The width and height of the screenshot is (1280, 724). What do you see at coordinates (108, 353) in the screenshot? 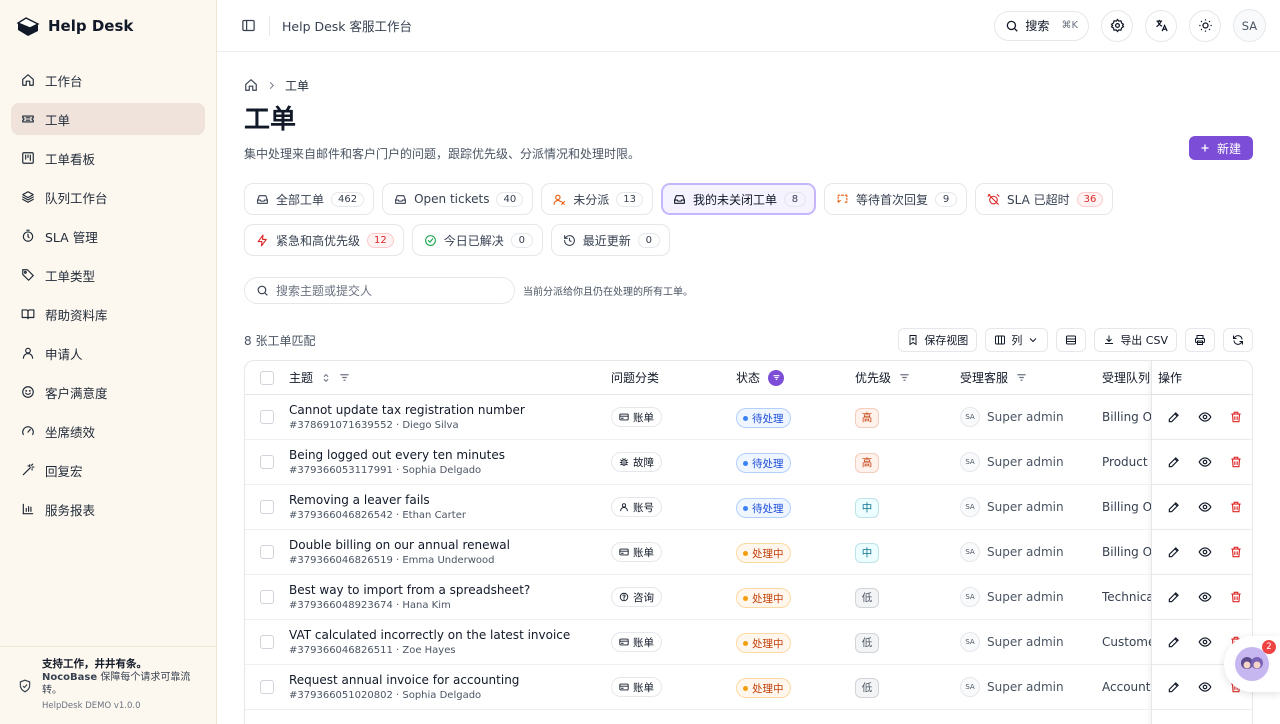
I see `sidebar-item: 申请人` at bounding box center [108, 353].